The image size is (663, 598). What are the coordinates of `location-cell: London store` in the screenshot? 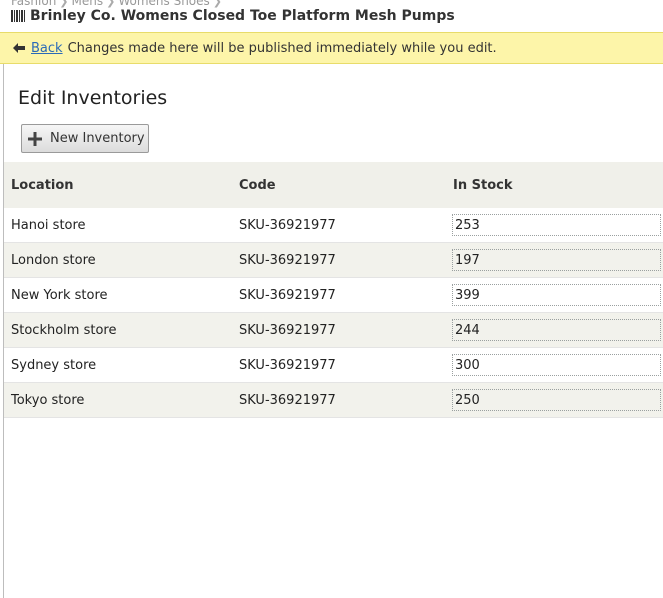 It's located at (117, 260).